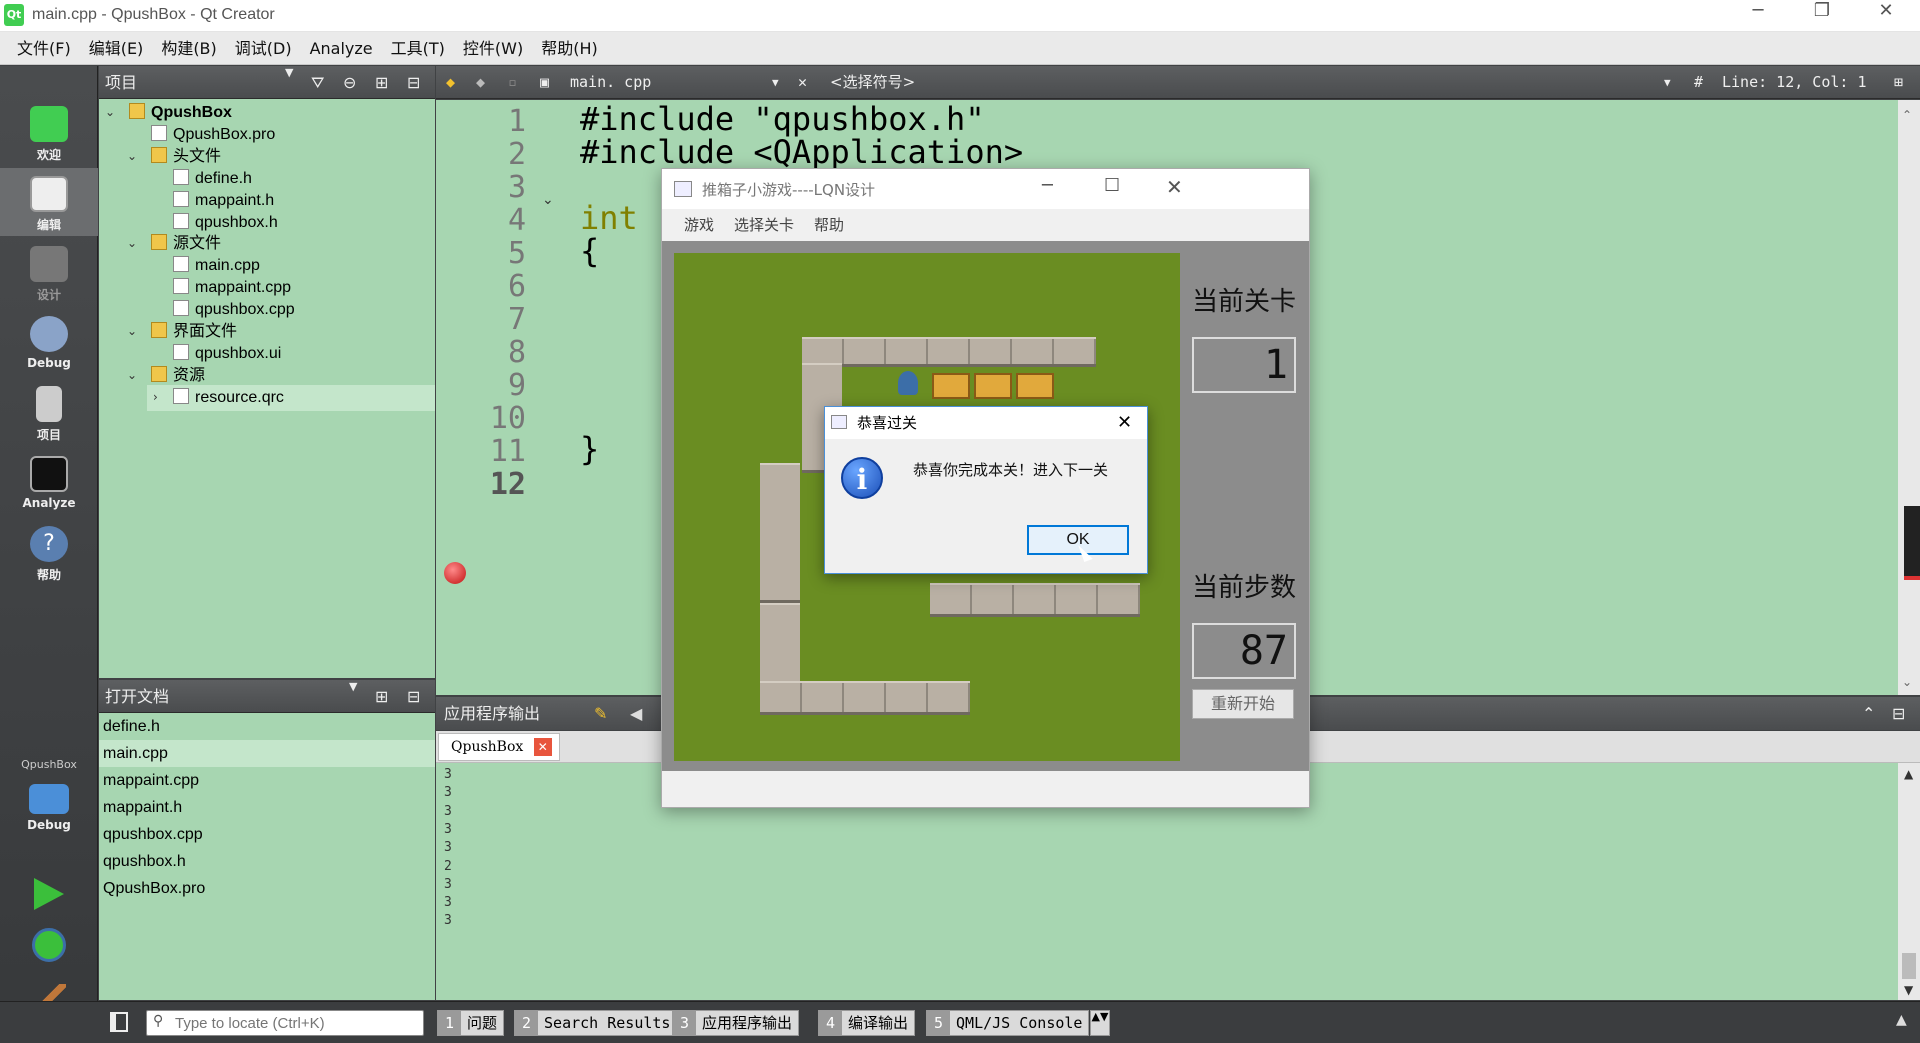  Describe the element at coordinates (764, 225) in the screenshot. I see `game-menu-select-level: 选择关卡` at that location.